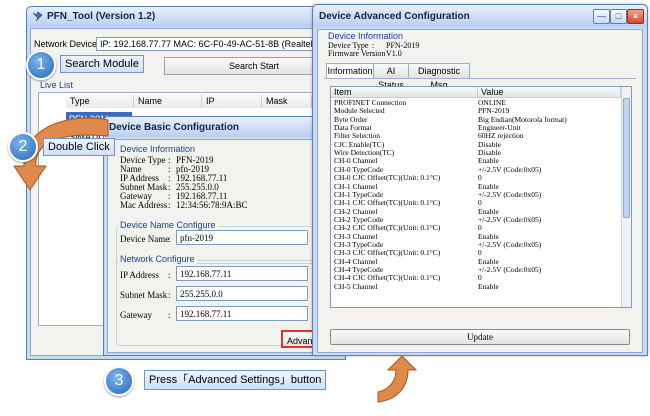  What do you see at coordinates (480, 16) in the screenshot?
I see `advanced-title-bar: Device Advanced Configuration — □ ×` at bounding box center [480, 16].